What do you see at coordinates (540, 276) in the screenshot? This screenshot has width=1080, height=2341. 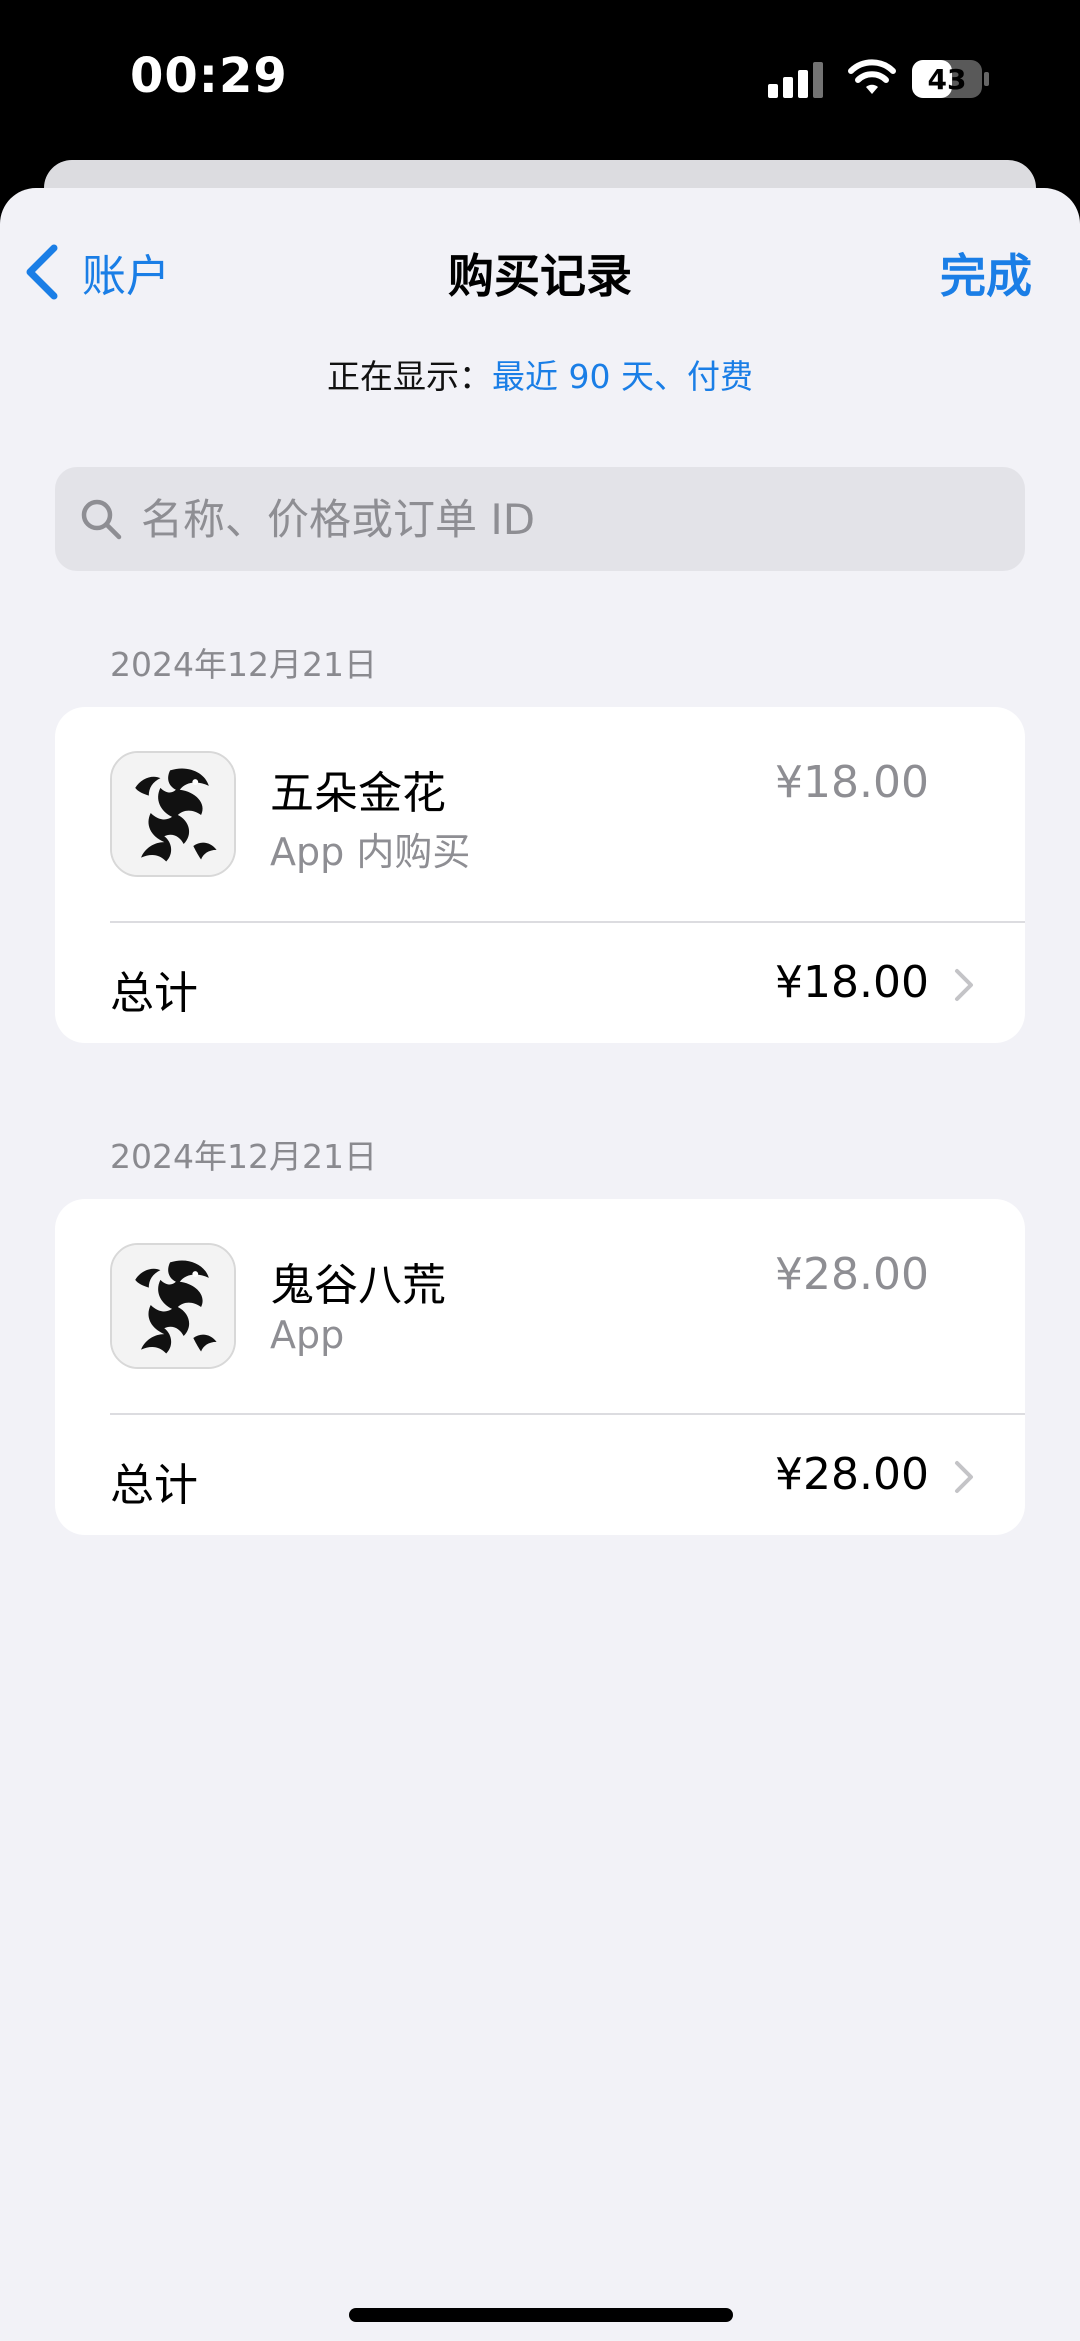 I see `page-title: 购买记录` at bounding box center [540, 276].